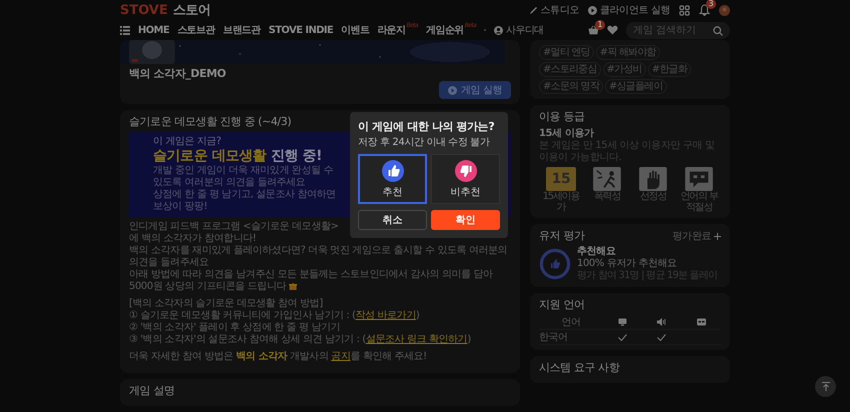  What do you see at coordinates (607, 196) in the screenshot?
I see `rating-badge-label: 폭력성` at bounding box center [607, 196].